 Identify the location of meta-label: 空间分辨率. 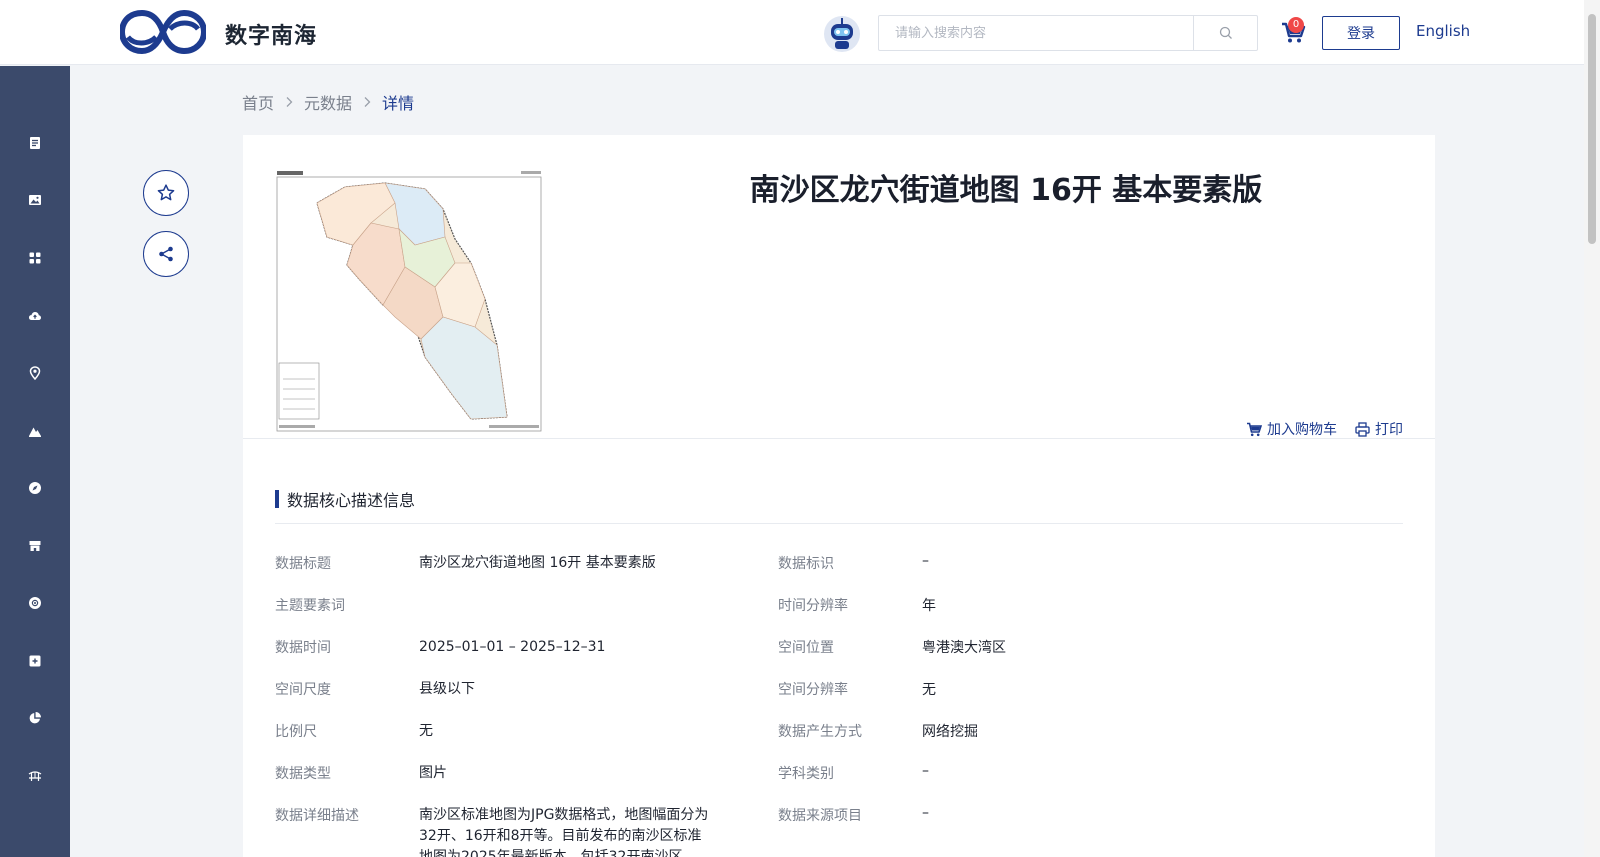
(813, 690).